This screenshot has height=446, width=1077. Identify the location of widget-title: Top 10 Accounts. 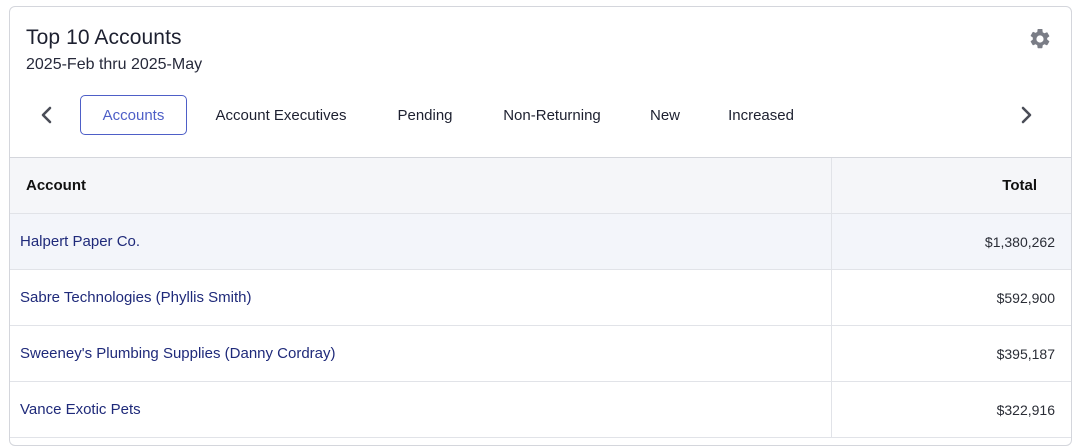
(104, 37).